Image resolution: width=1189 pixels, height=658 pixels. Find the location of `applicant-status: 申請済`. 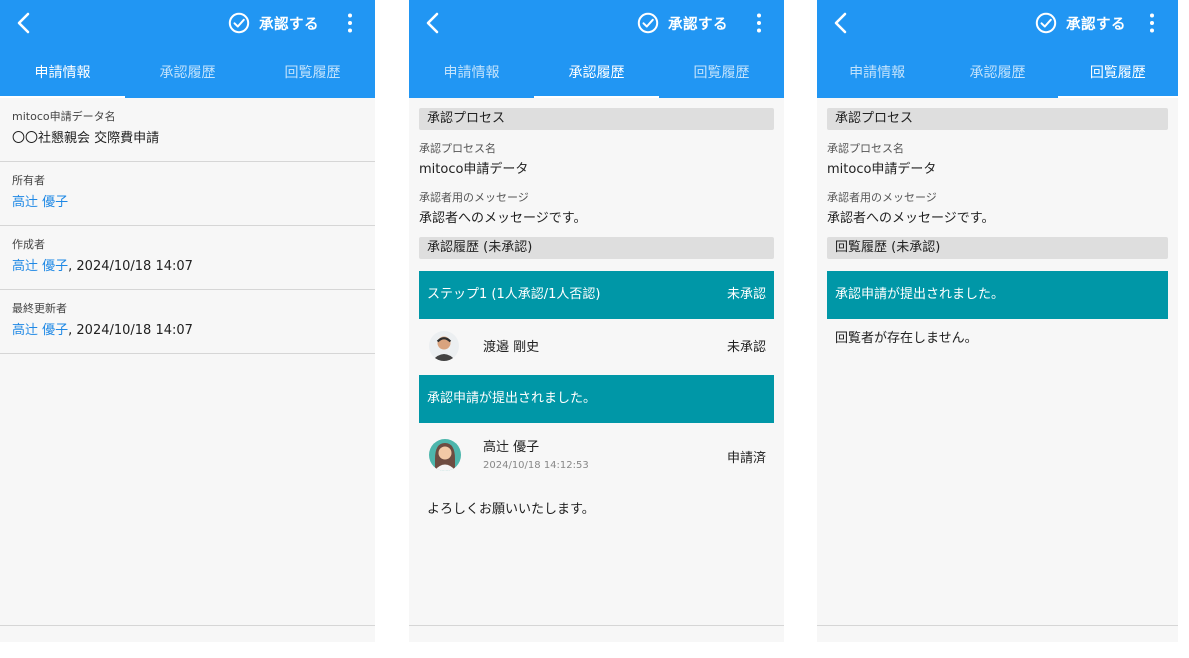

applicant-status: 申請済 is located at coordinates (746, 458).